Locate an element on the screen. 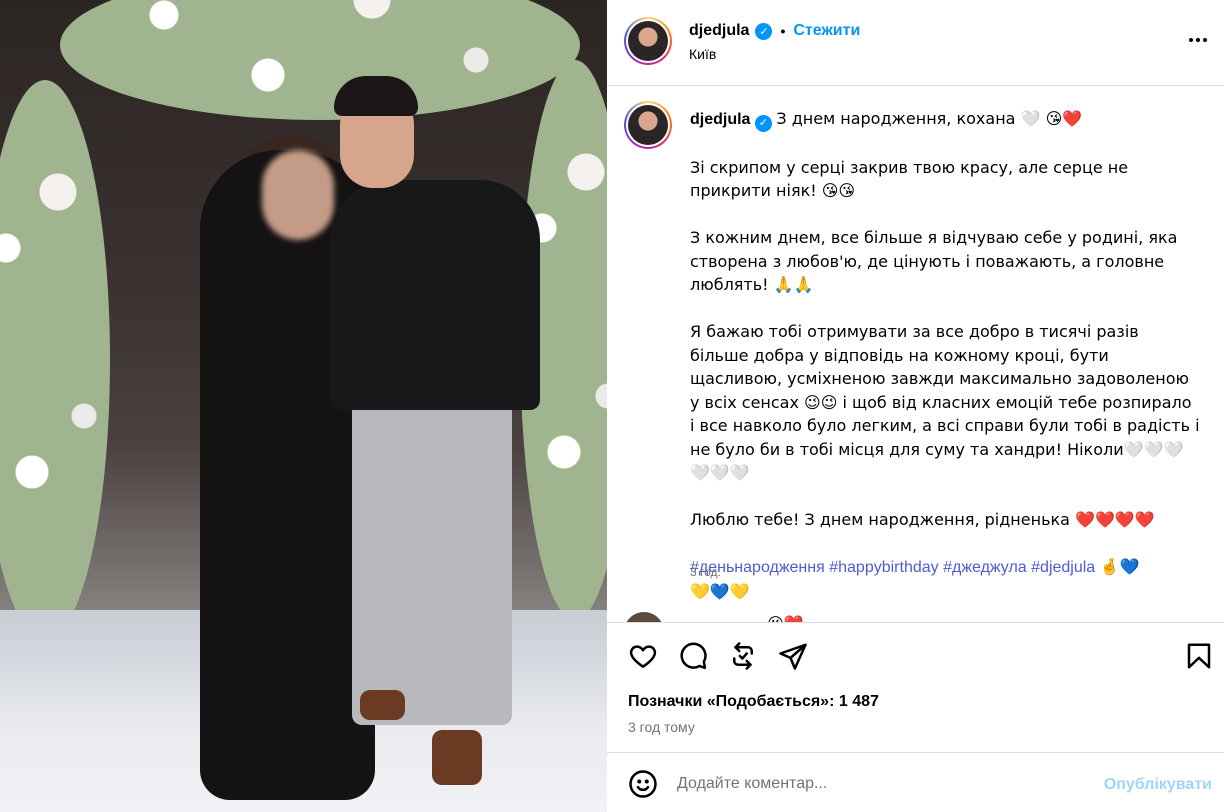 This screenshot has height=812, width=1224. header-user-row: djedjula ✓ • Стежити is located at coordinates (774, 31).